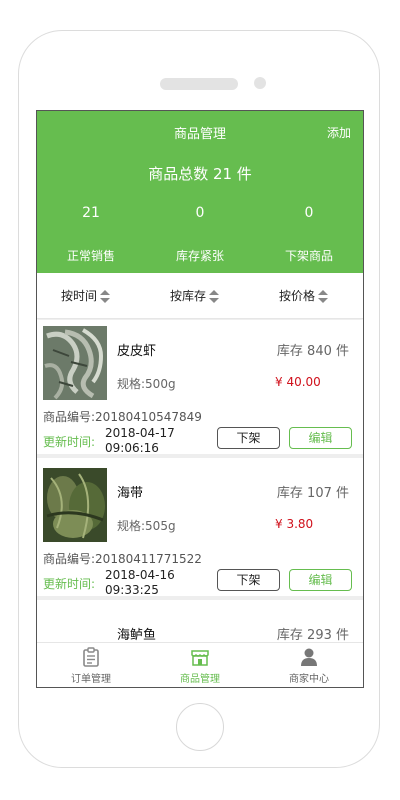 This screenshot has height=800, width=400. I want to click on product-image-shrimp, so click(75, 363).